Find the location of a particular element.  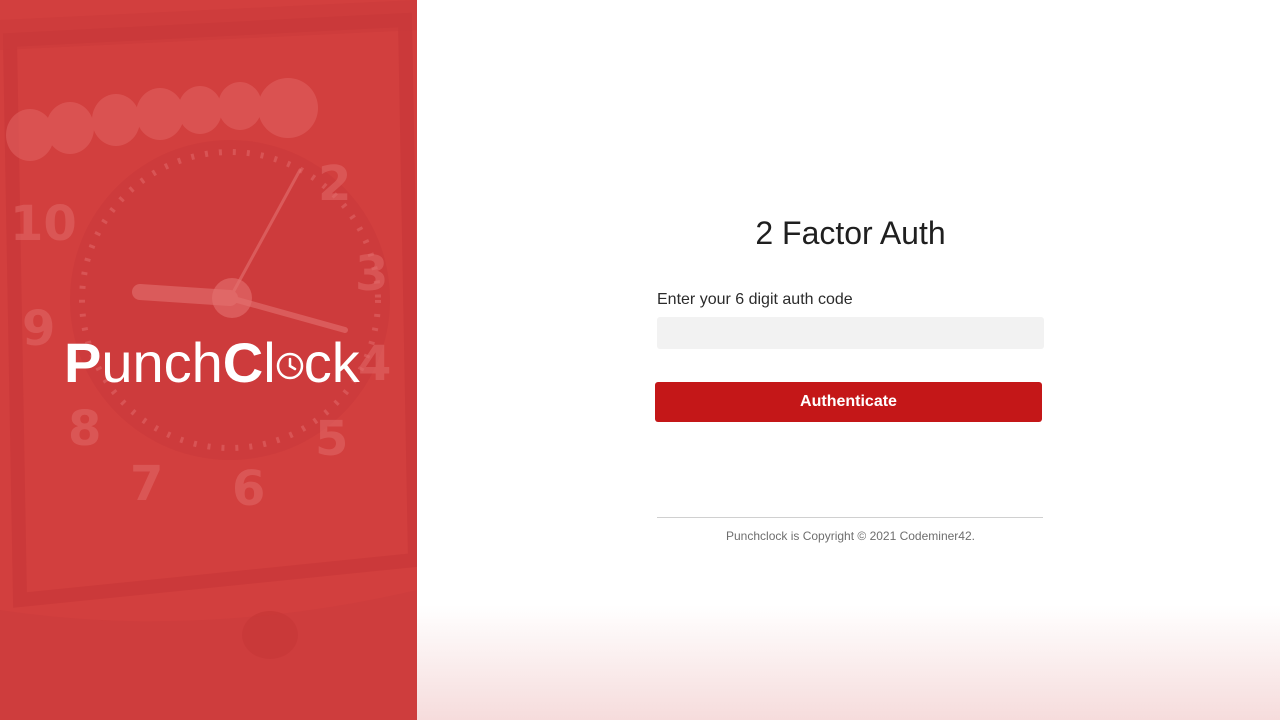

svg-text: 9 is located at coordinates (38, 329).